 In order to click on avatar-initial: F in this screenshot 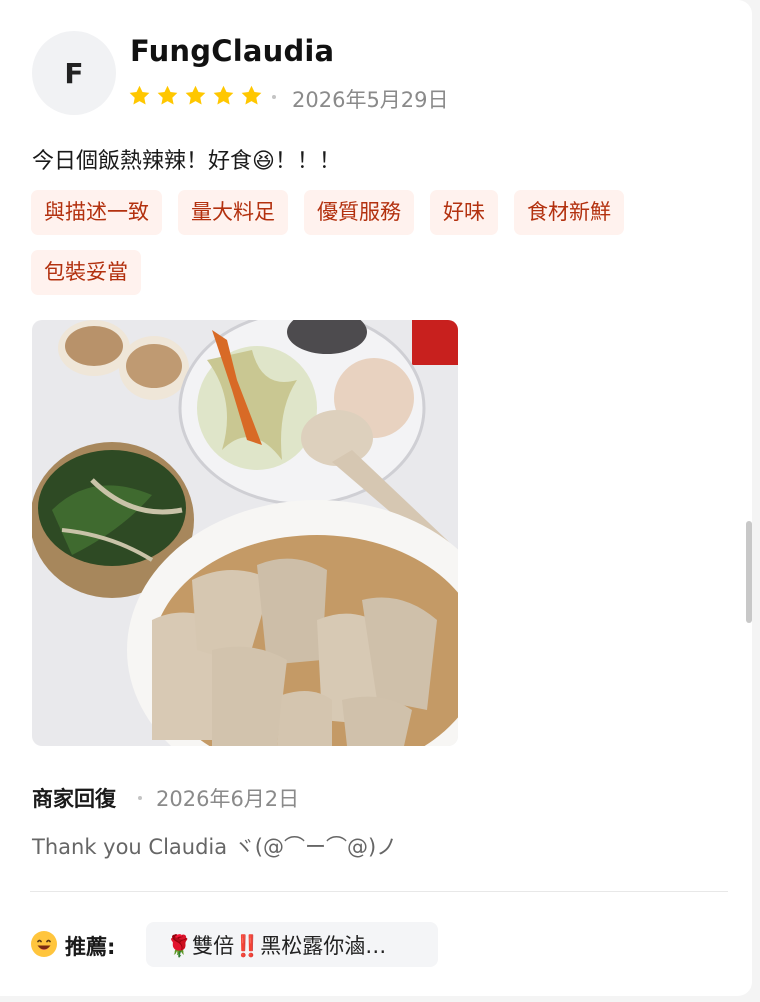, I will do `click(74, 73)`.